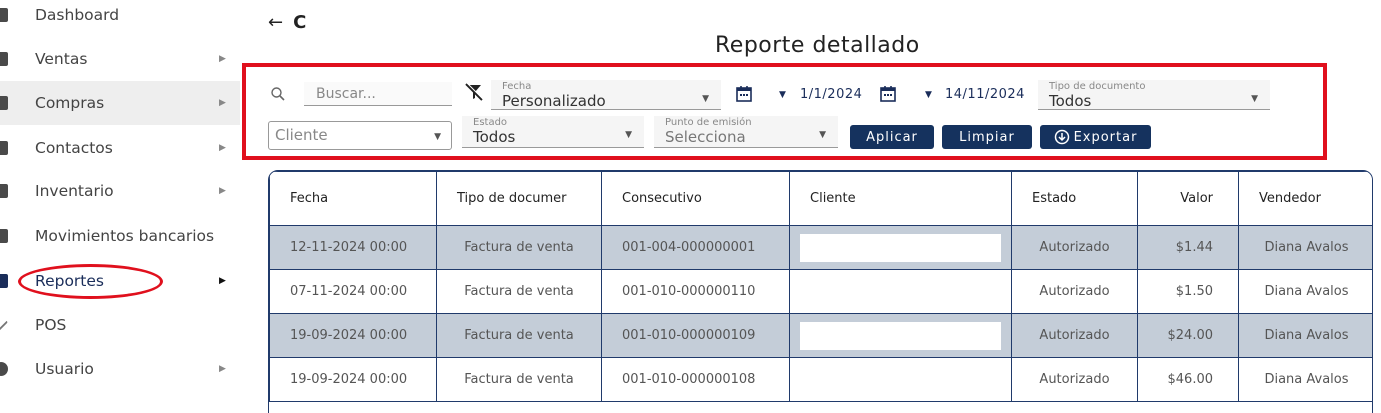  What do you see at coordinates (1154, 95) in the screenshot?
I see `tipo-documento-select: Tipo de documento Todos ▼` at bounding box center [1154, 95].